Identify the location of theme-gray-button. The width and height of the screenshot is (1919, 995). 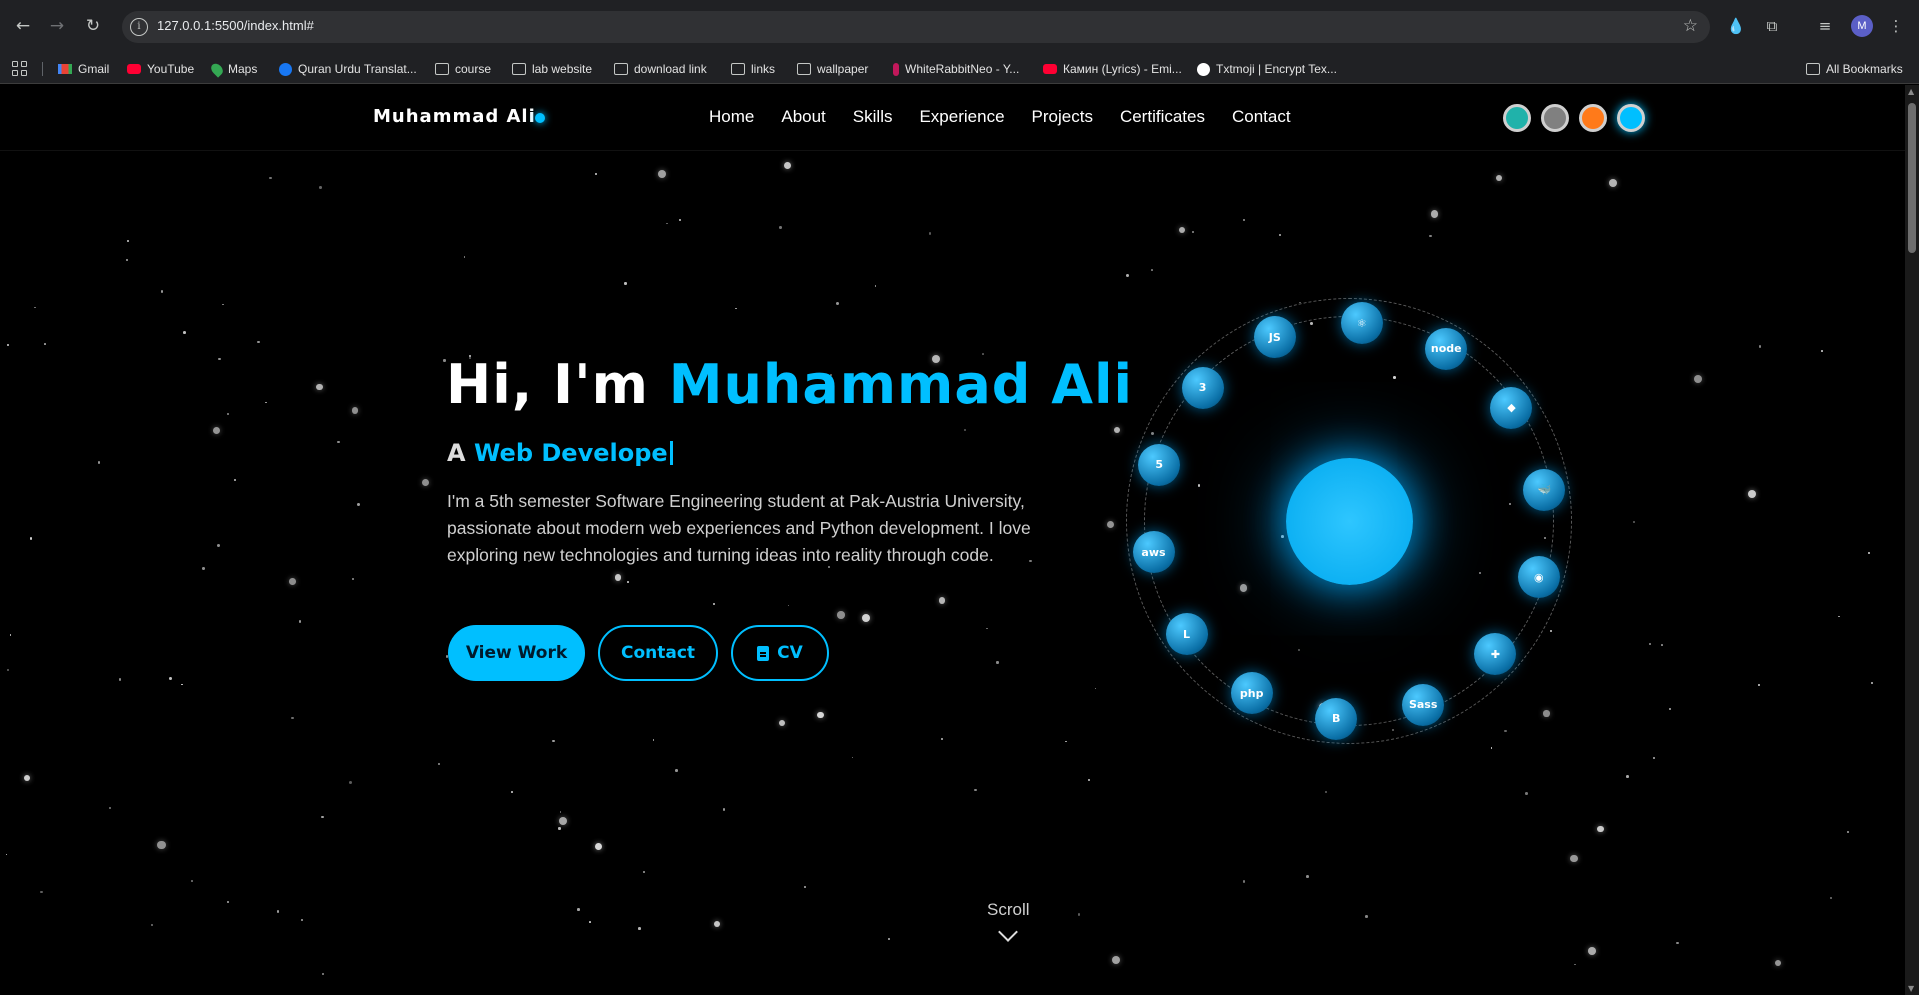
(1555, 118).